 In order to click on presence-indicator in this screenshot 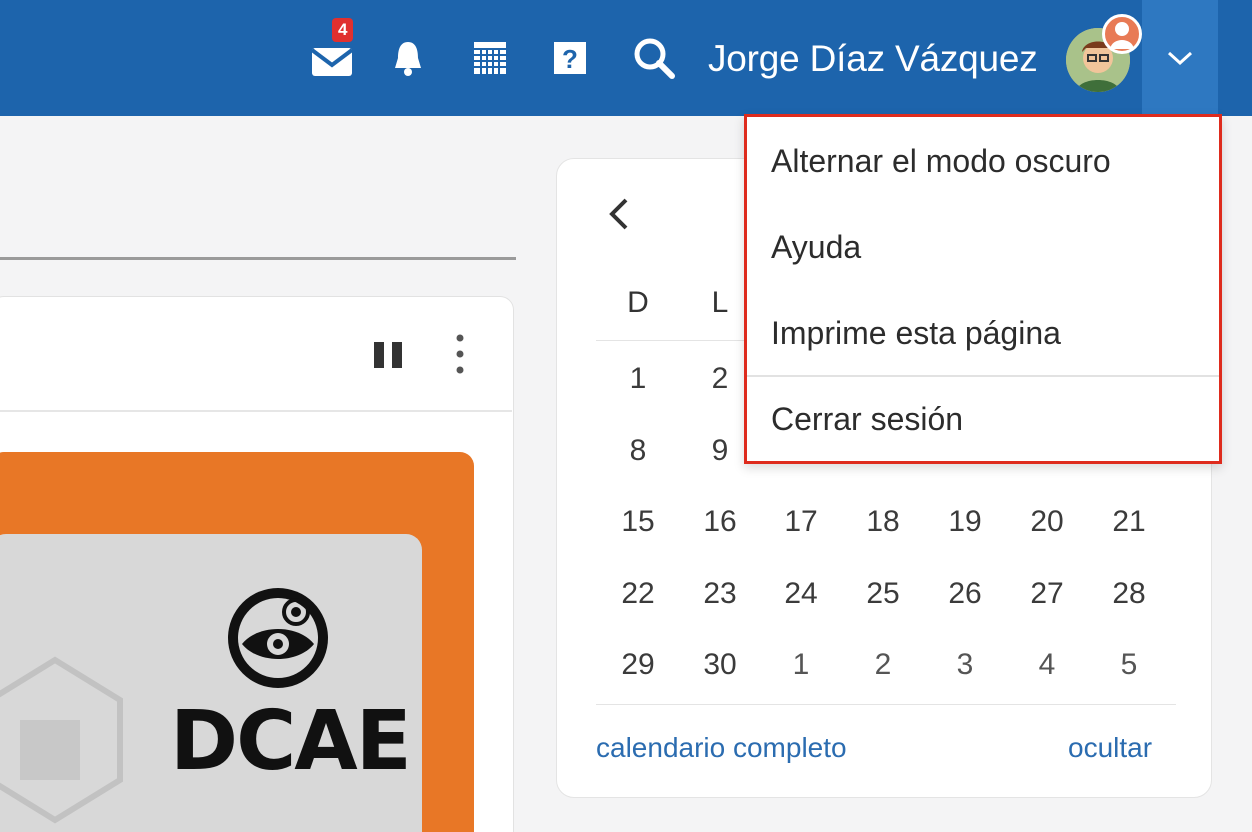, I will do `click(1122, 34)`.